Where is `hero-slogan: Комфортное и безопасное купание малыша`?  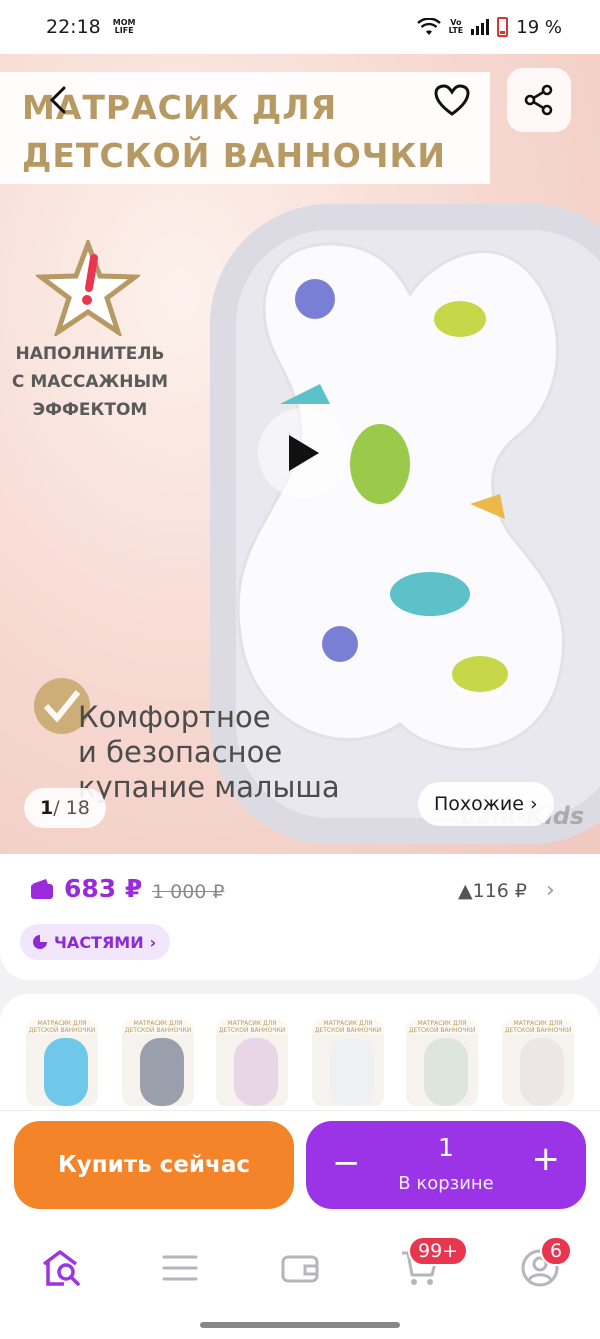 hero-slogan: Комфортное и безопасное купание малыша is located at coordinates (209, 752).